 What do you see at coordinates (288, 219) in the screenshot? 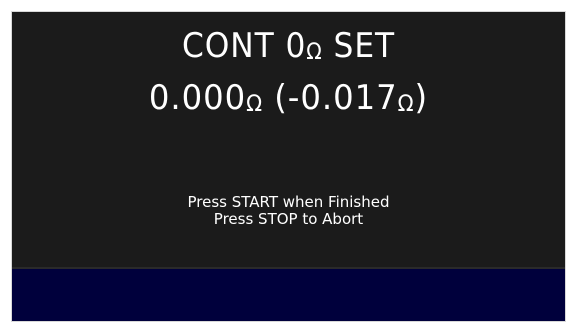
I see `instruction-stop: Press STOP to Abort` at bounding box center [288, 219].